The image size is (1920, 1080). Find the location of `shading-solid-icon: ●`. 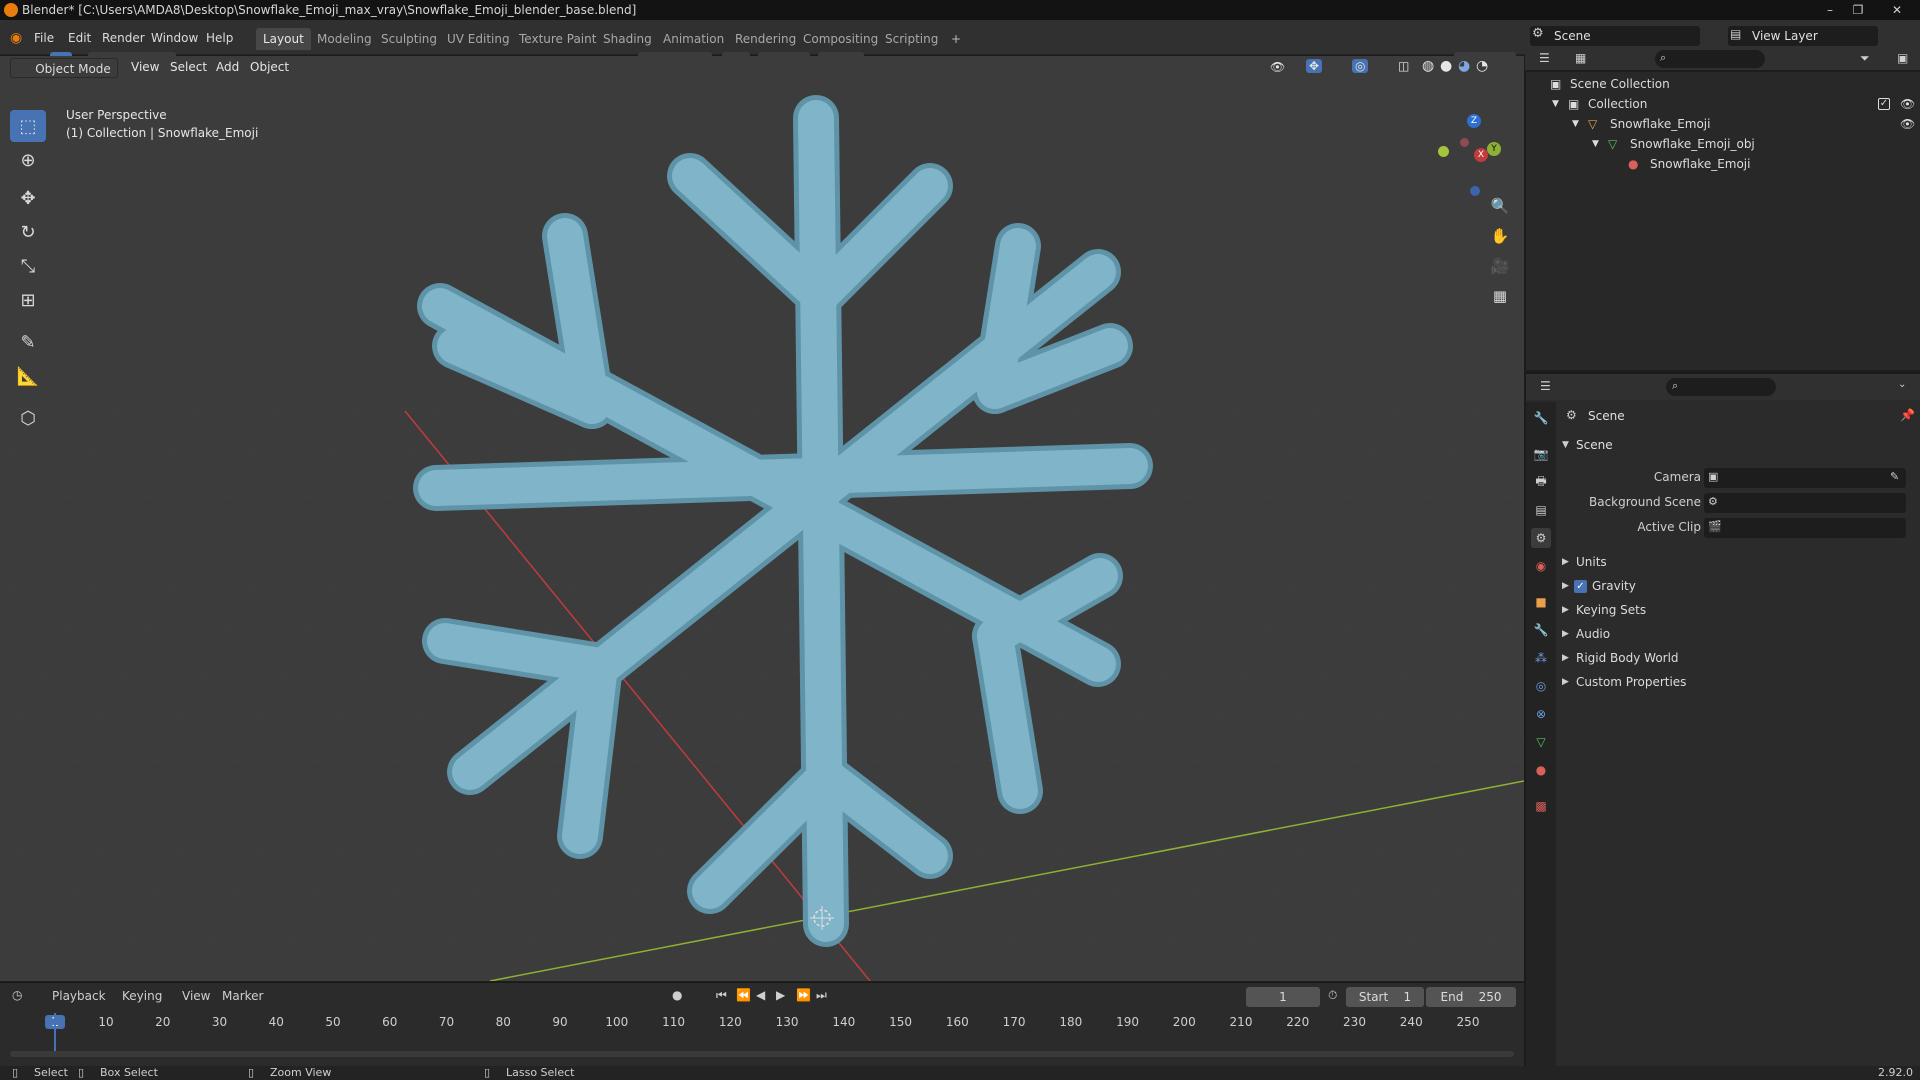

shading-solid-icon: ● is located at coordinates (1446, 66).